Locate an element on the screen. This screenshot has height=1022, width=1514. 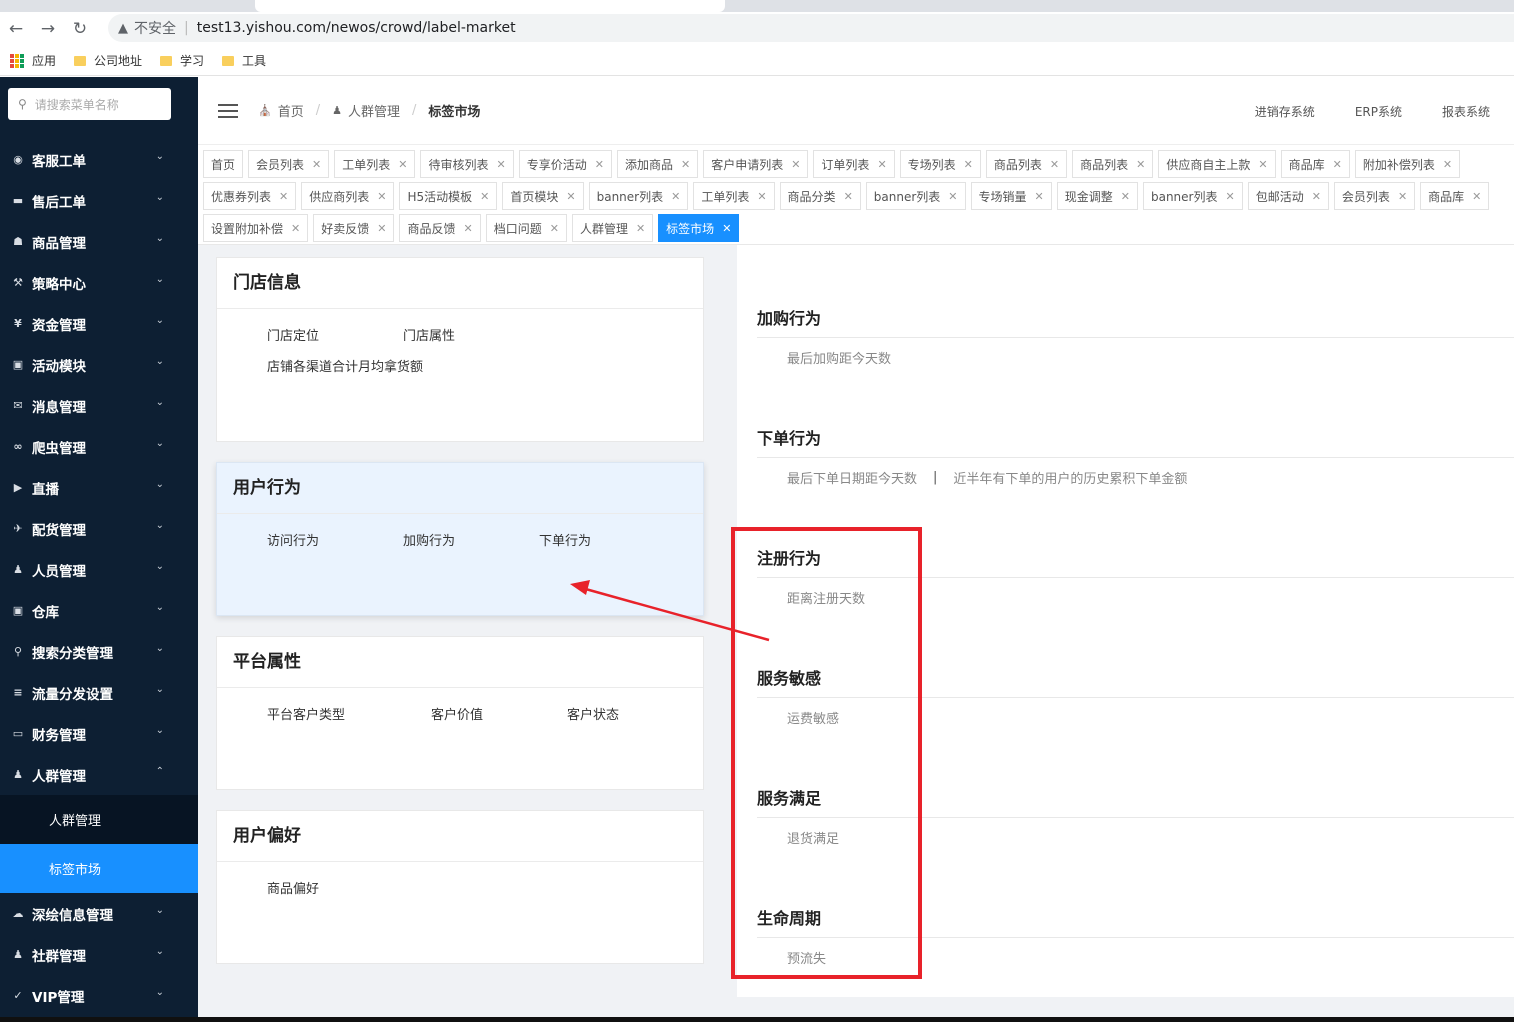
tab-tag: 商品反馈 ✕ is located at coordinates (440, 228).